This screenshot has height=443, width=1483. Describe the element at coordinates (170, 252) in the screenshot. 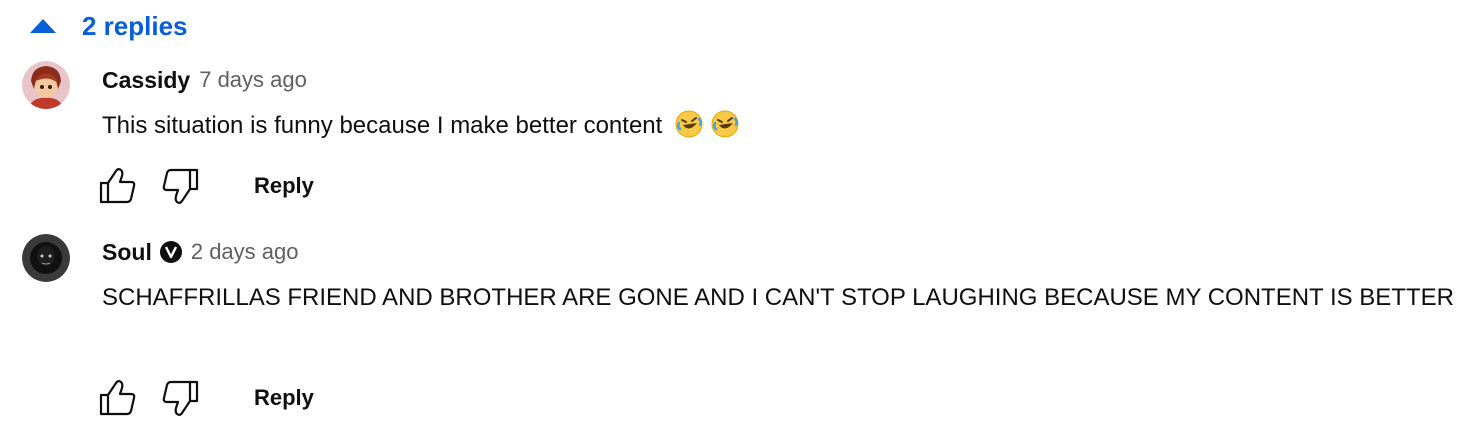

I see `verified-badge-icon` at that location.